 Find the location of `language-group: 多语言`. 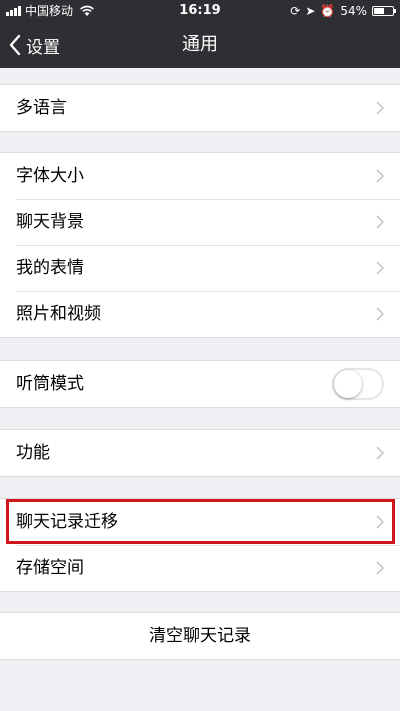

language-group: 多语言 is located at coordinates (200, 108).